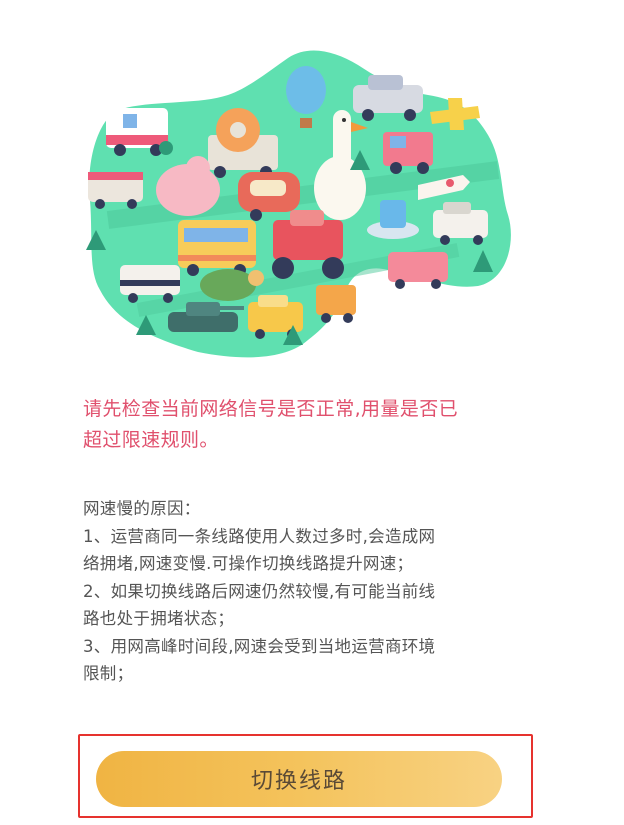 The width and height of the screenshot is (624, 825). I want to click on switch-route-button: 切换线路, so click(299, 779).